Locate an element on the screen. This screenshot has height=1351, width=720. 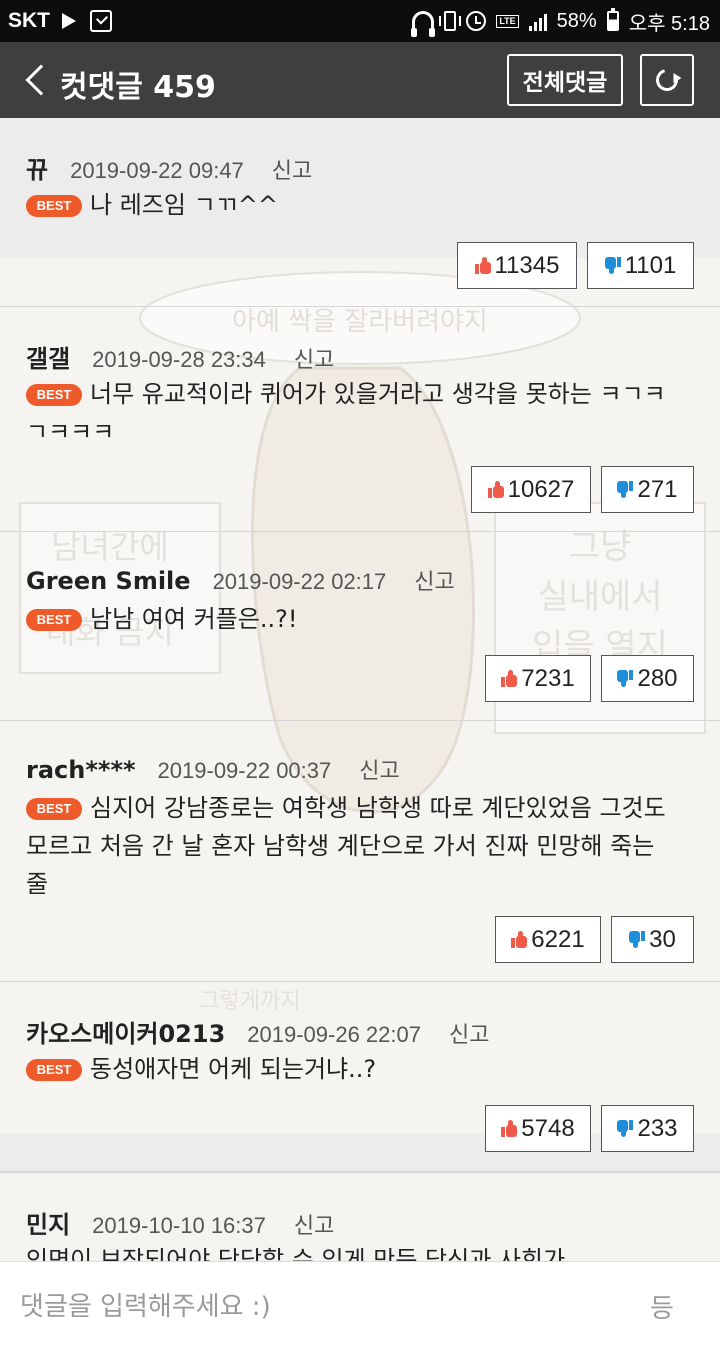
battery-percent: 58% is located at coordinates (576, 20).